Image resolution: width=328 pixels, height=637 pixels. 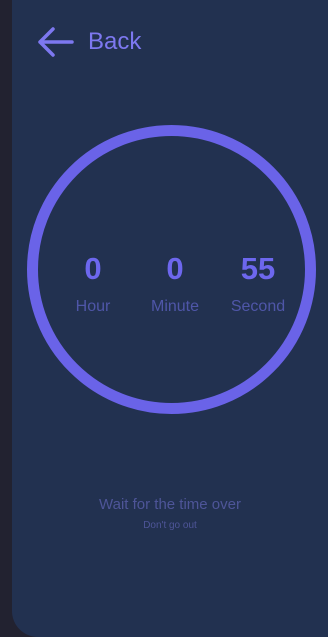 What do you see at coordinates (170, 504) in the screenshot?
I see `wait-message: Wait for the time over` at bounding box center [170, 504].